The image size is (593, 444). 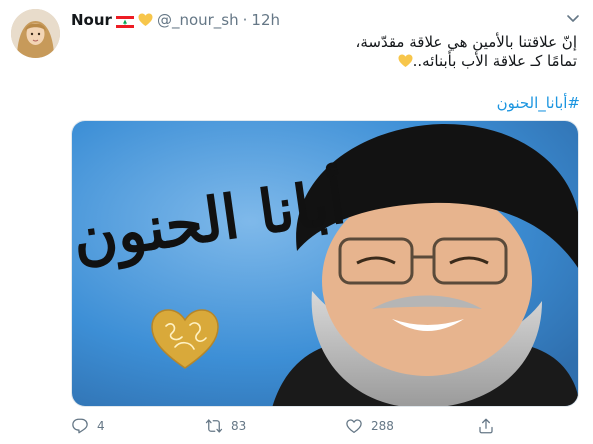 I want to click on avatar-image, so click(x=35, y=33).